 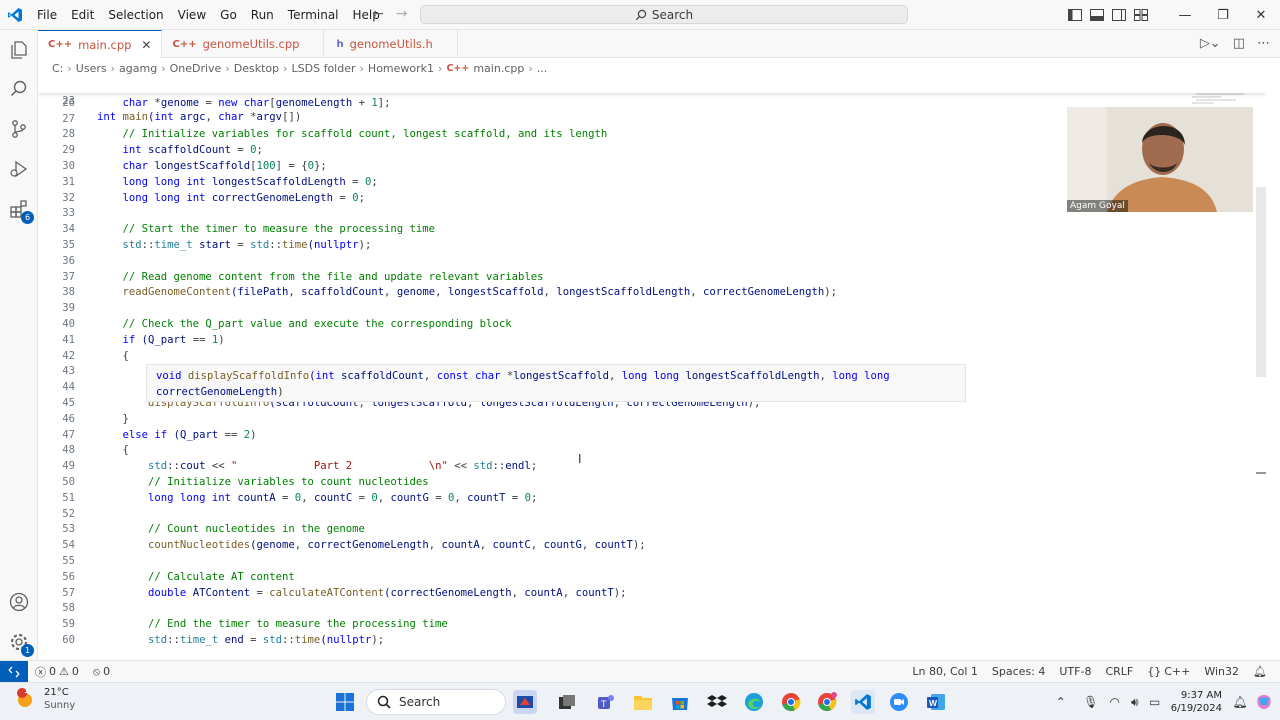 What do you see at coordinates (1239, 43) in the screenshot?
I see `split-editor-icon: ◫` at bounding box center [1239, 43].